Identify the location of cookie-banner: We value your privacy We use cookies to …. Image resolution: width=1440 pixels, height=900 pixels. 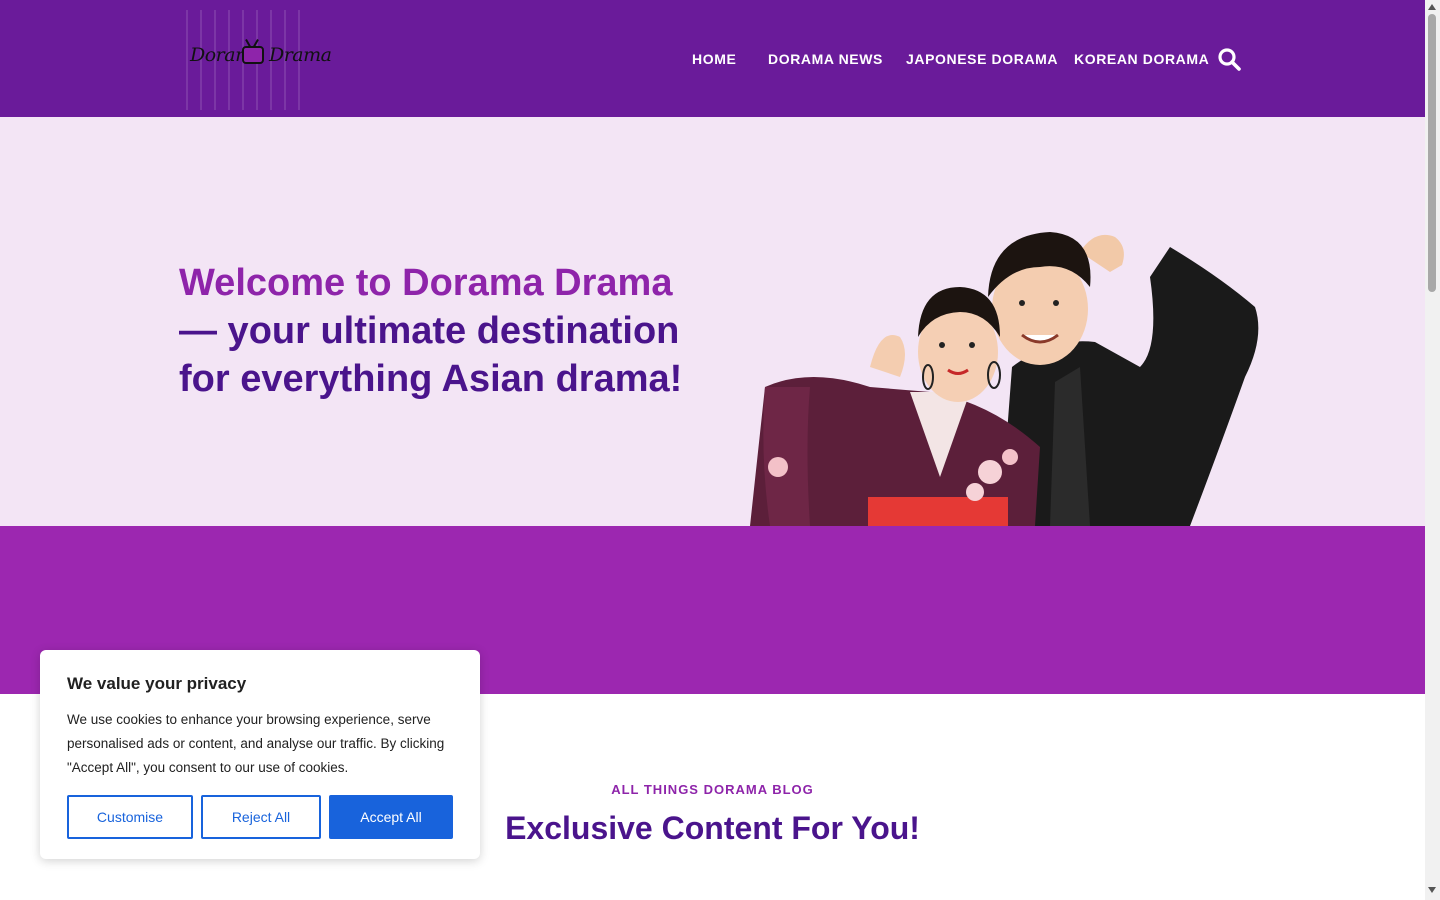
(260, 754).